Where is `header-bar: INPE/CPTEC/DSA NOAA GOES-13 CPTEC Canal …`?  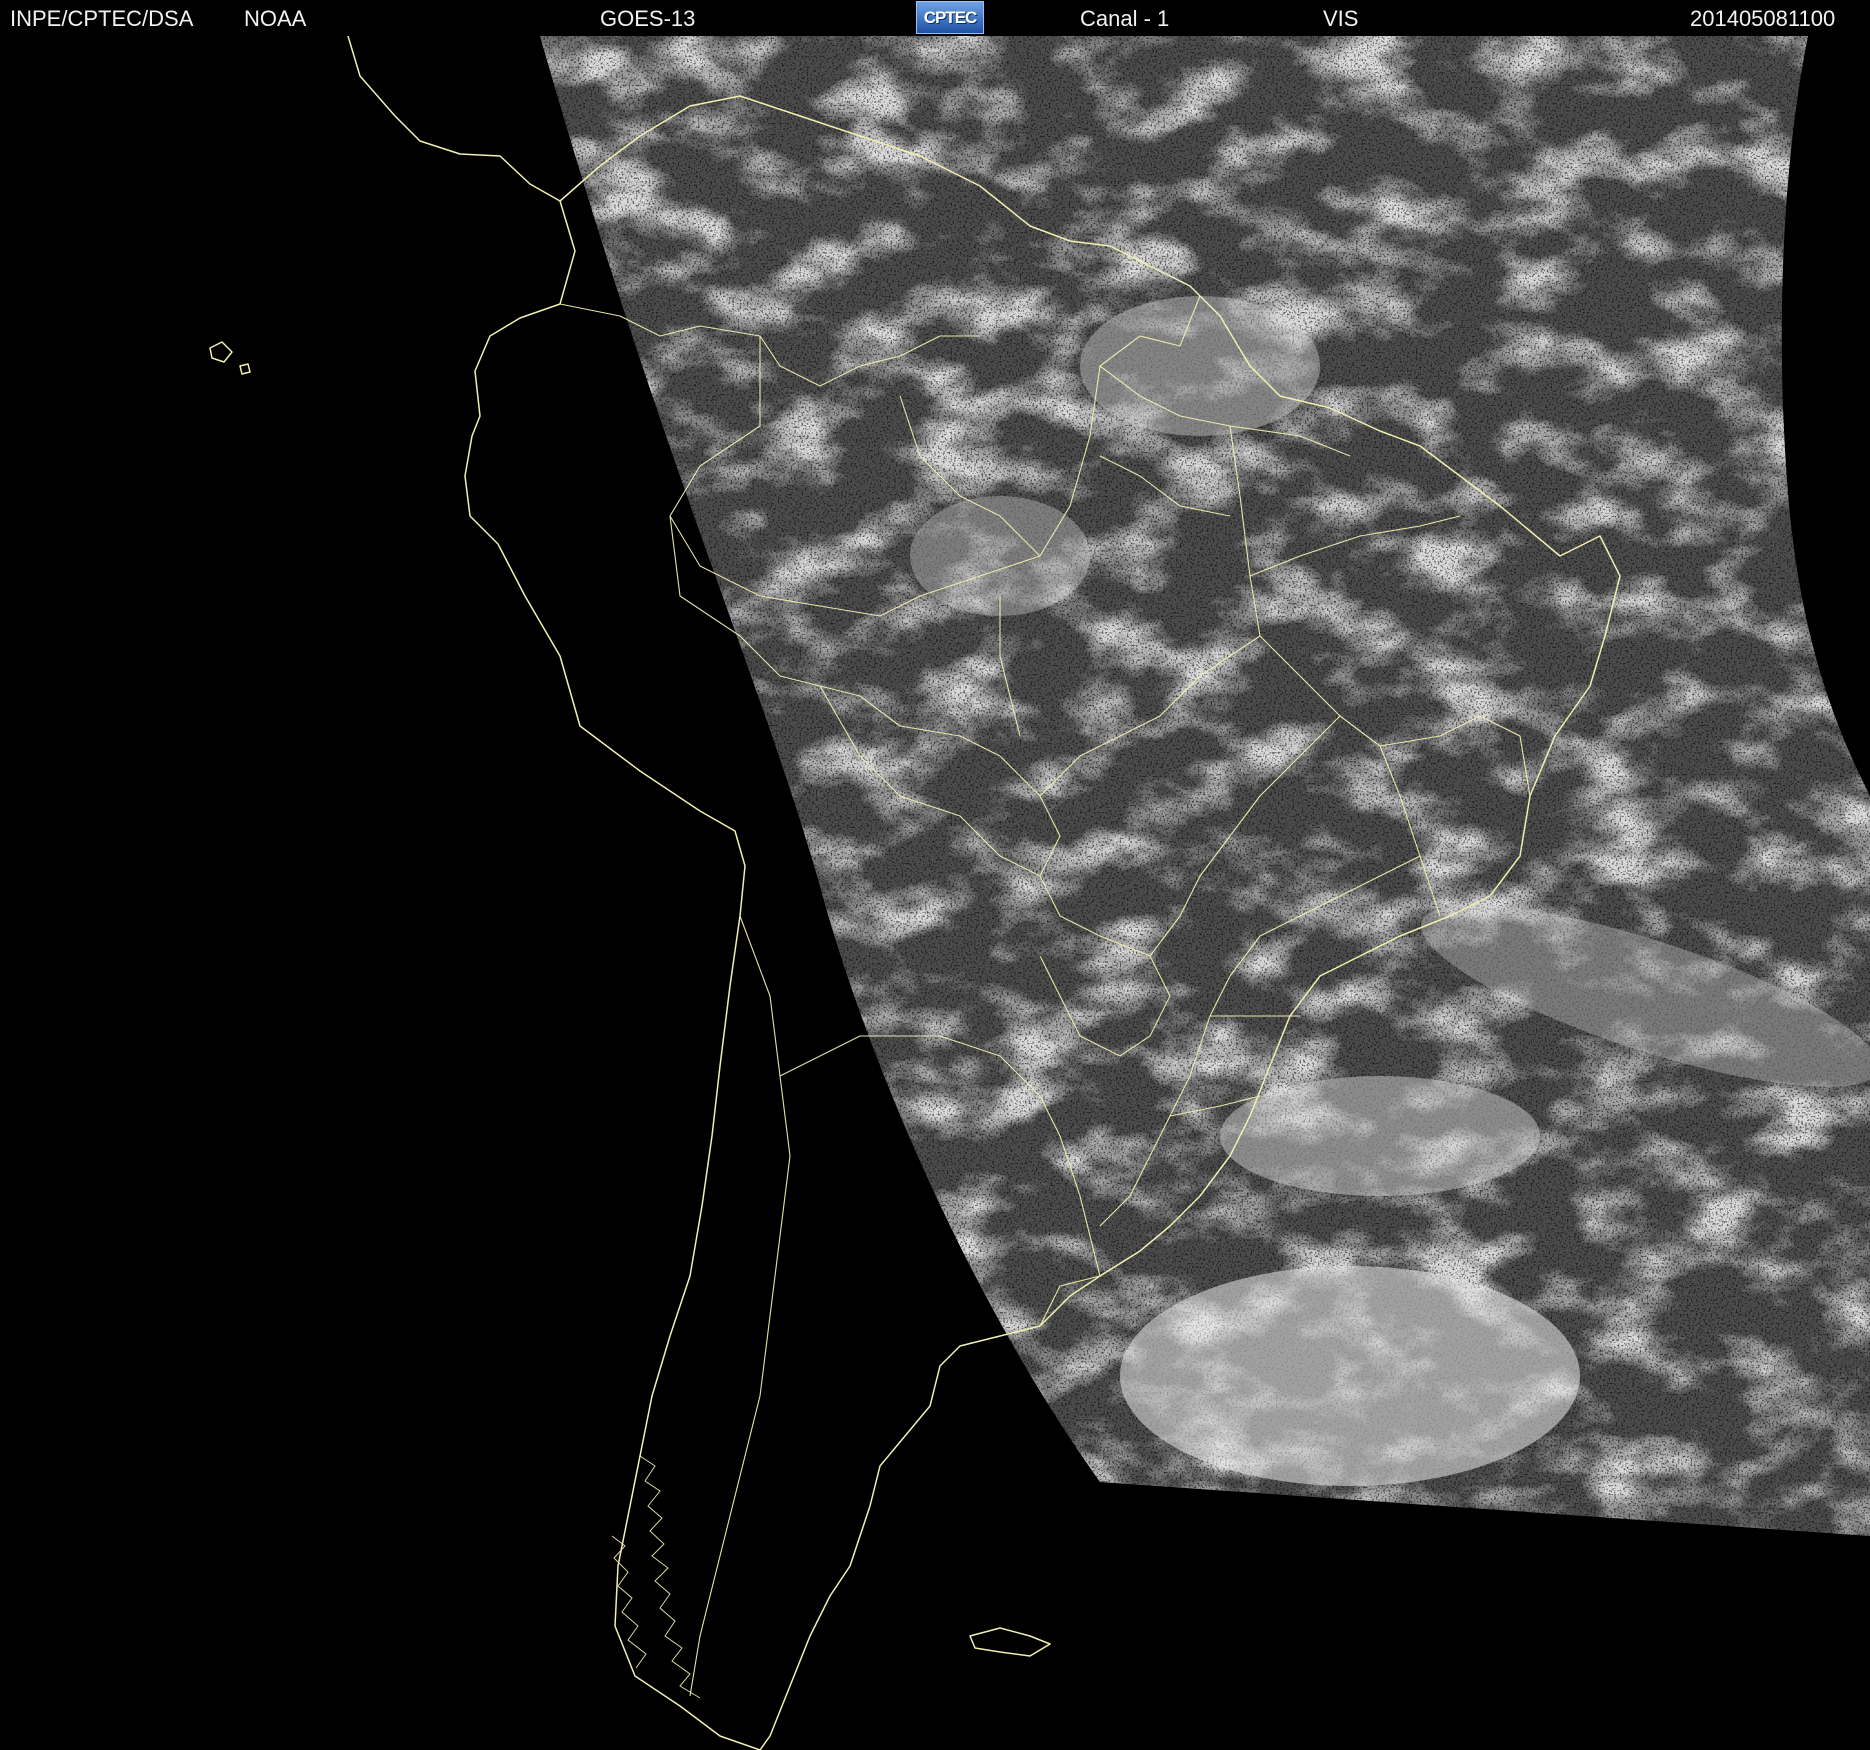
header-bar: INPE/CPTEC/DSA NOAA GOES-13 CPTEC Canal … is located at coordinates (935, 18).